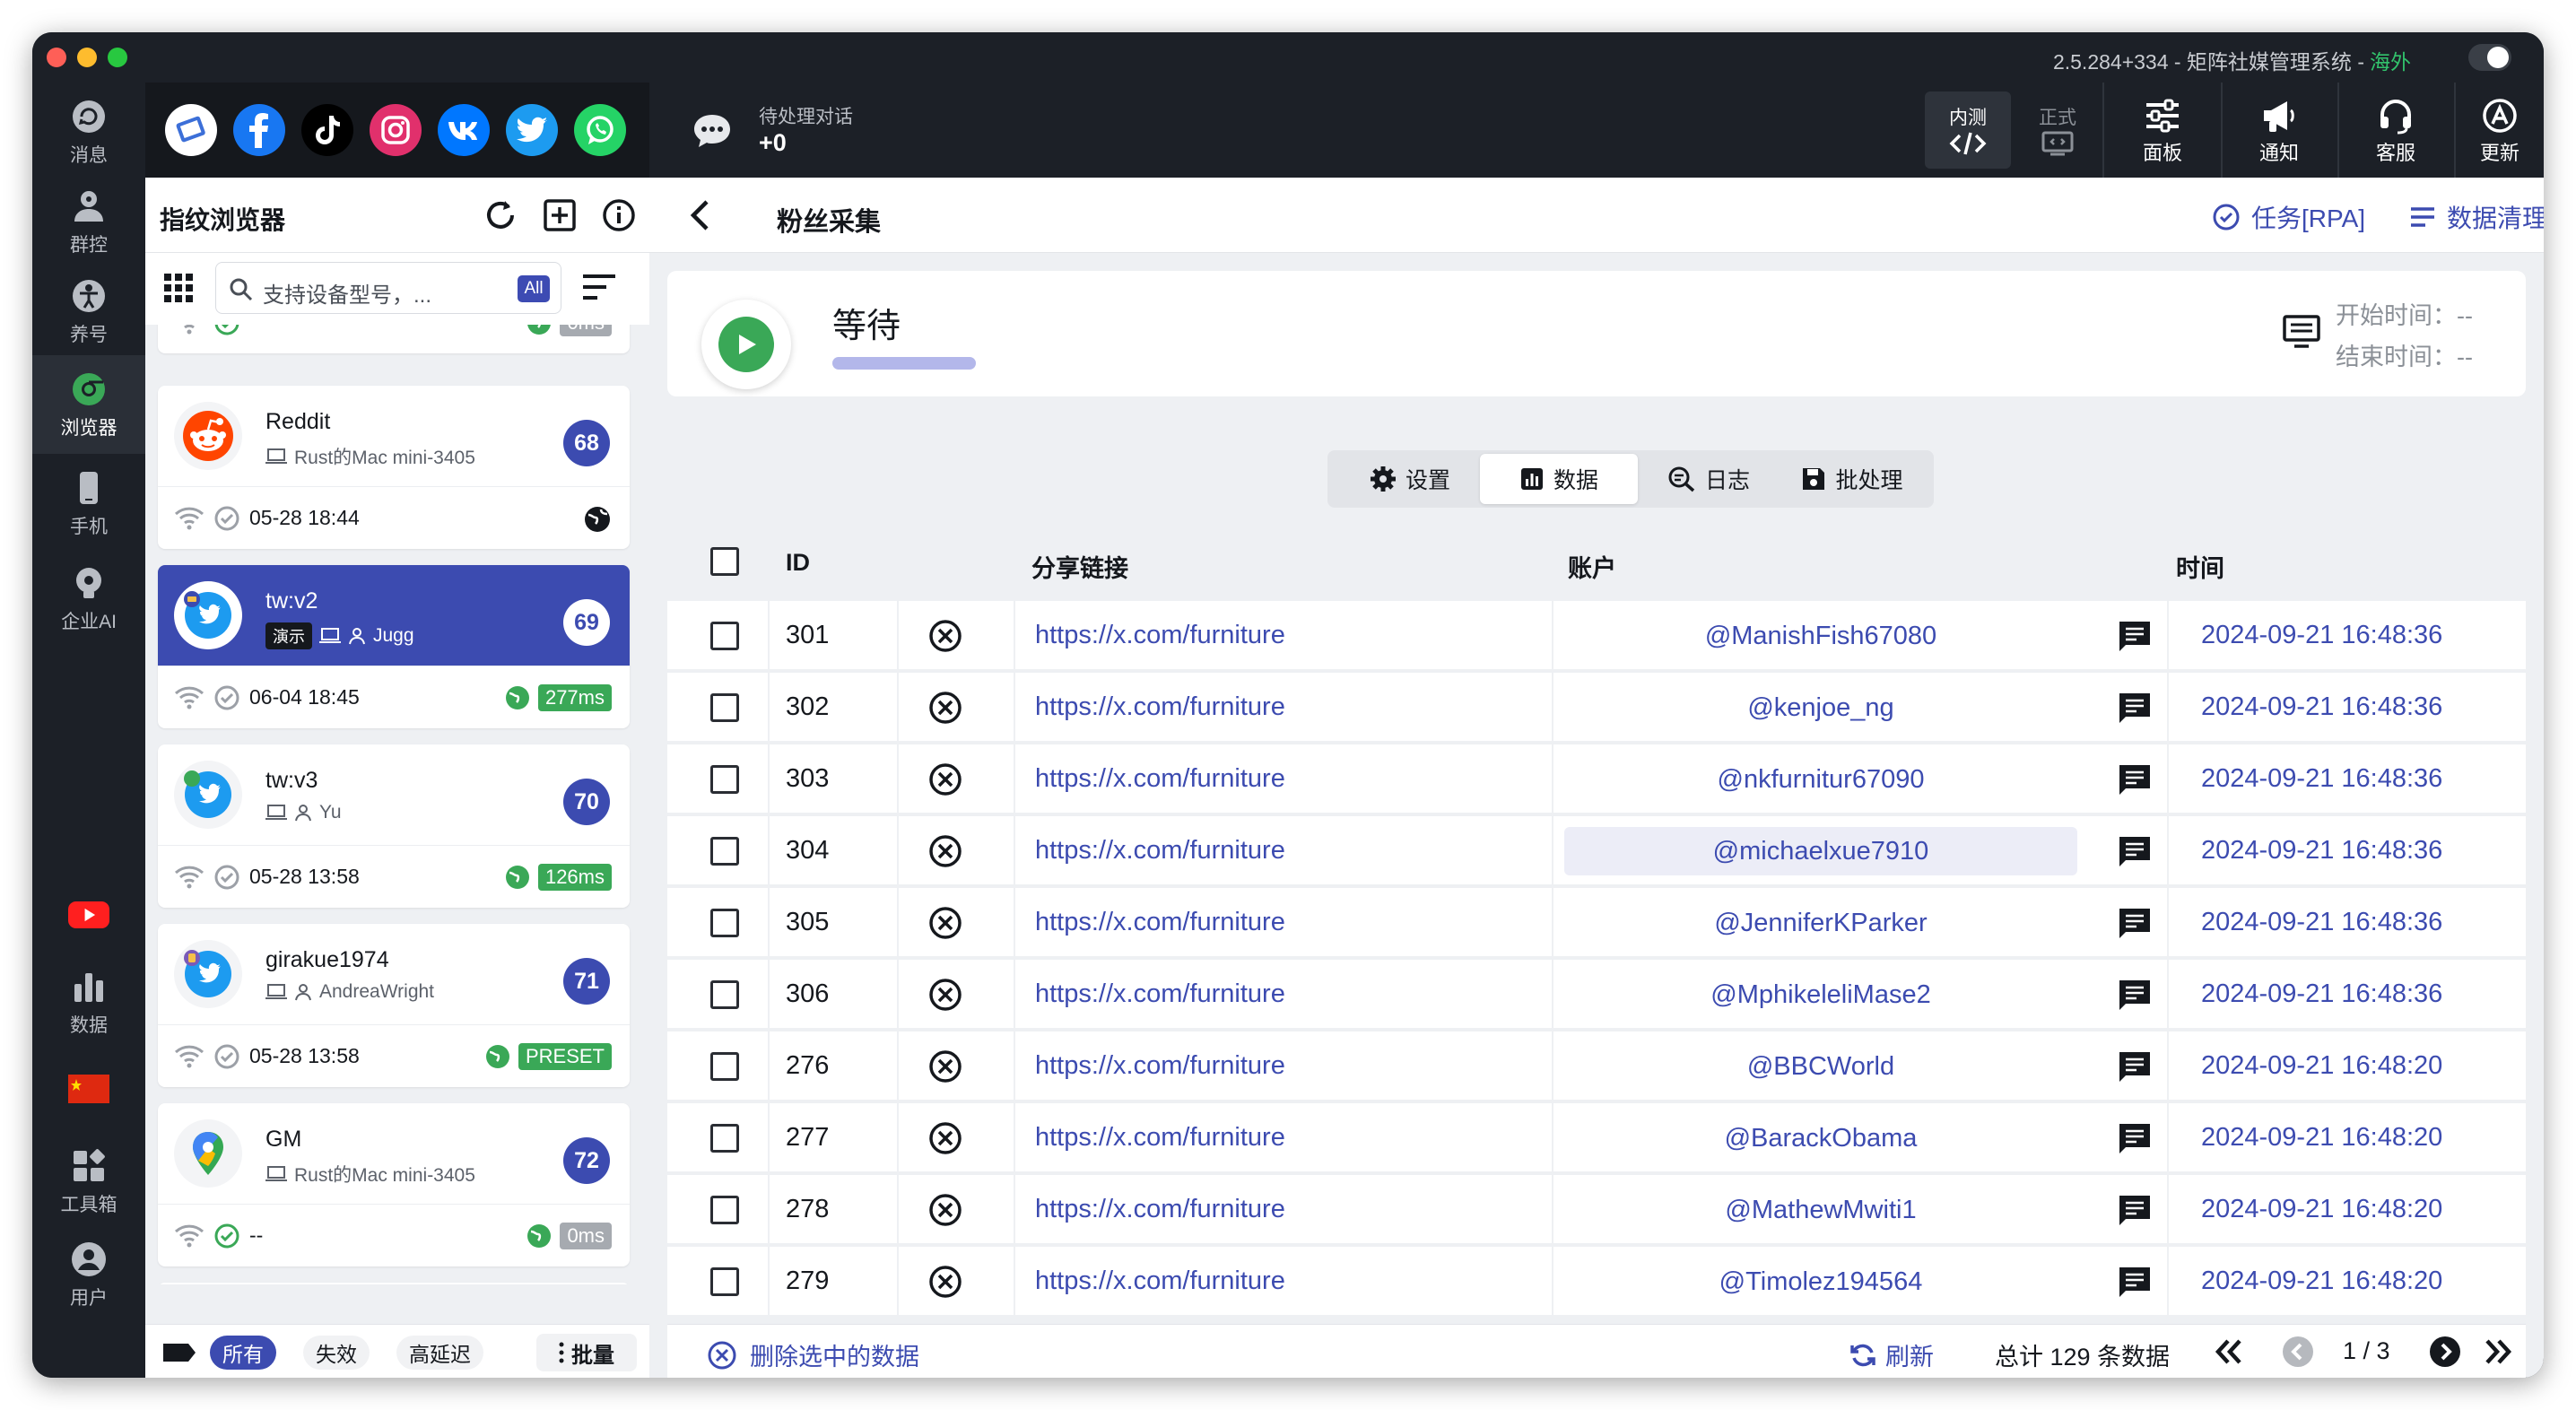  What do you see at coordinates (1559, 479) in the screenshot?
I see `tab-data: 数据` at bounding box center [1559, 479].